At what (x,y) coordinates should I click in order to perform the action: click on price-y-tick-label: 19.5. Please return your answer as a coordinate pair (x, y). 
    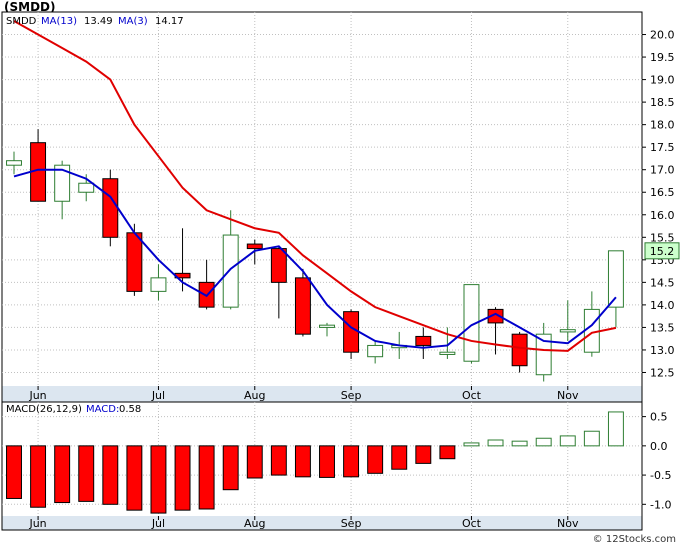
    Looking at the image, I should click on (662, 57).